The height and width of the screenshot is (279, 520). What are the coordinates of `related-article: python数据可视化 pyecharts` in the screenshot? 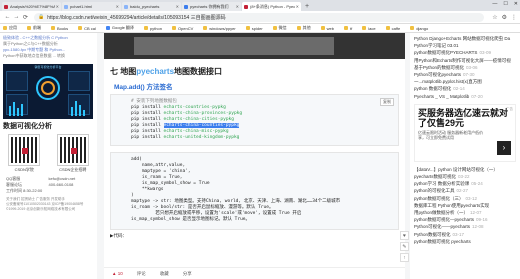 It's located at (465, 241).